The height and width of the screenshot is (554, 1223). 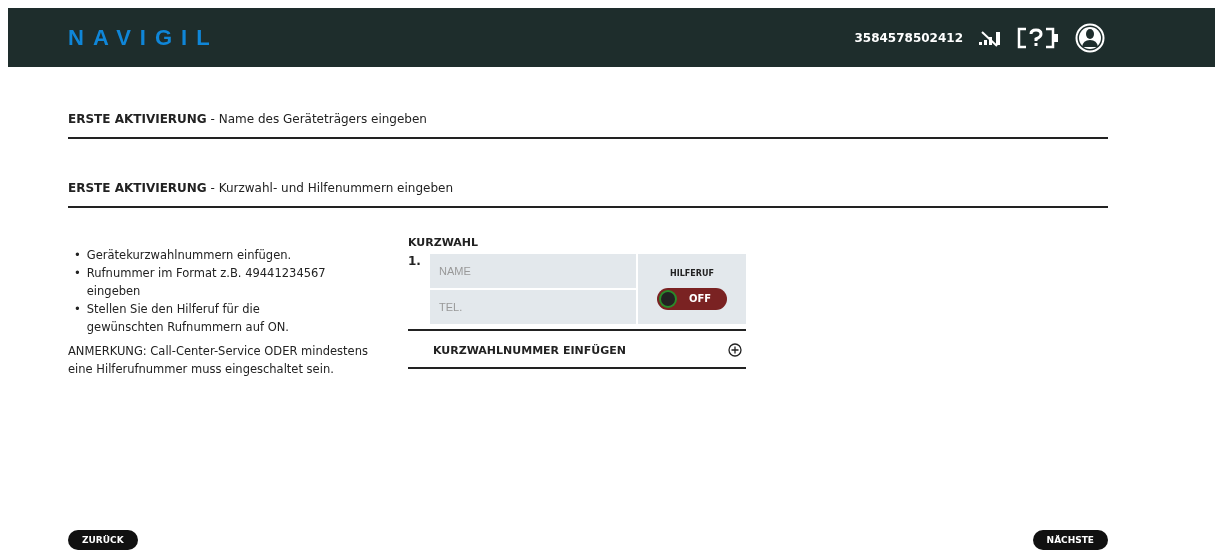 I want to click on battery-unknown-icon, so click(x=1039, y=37).